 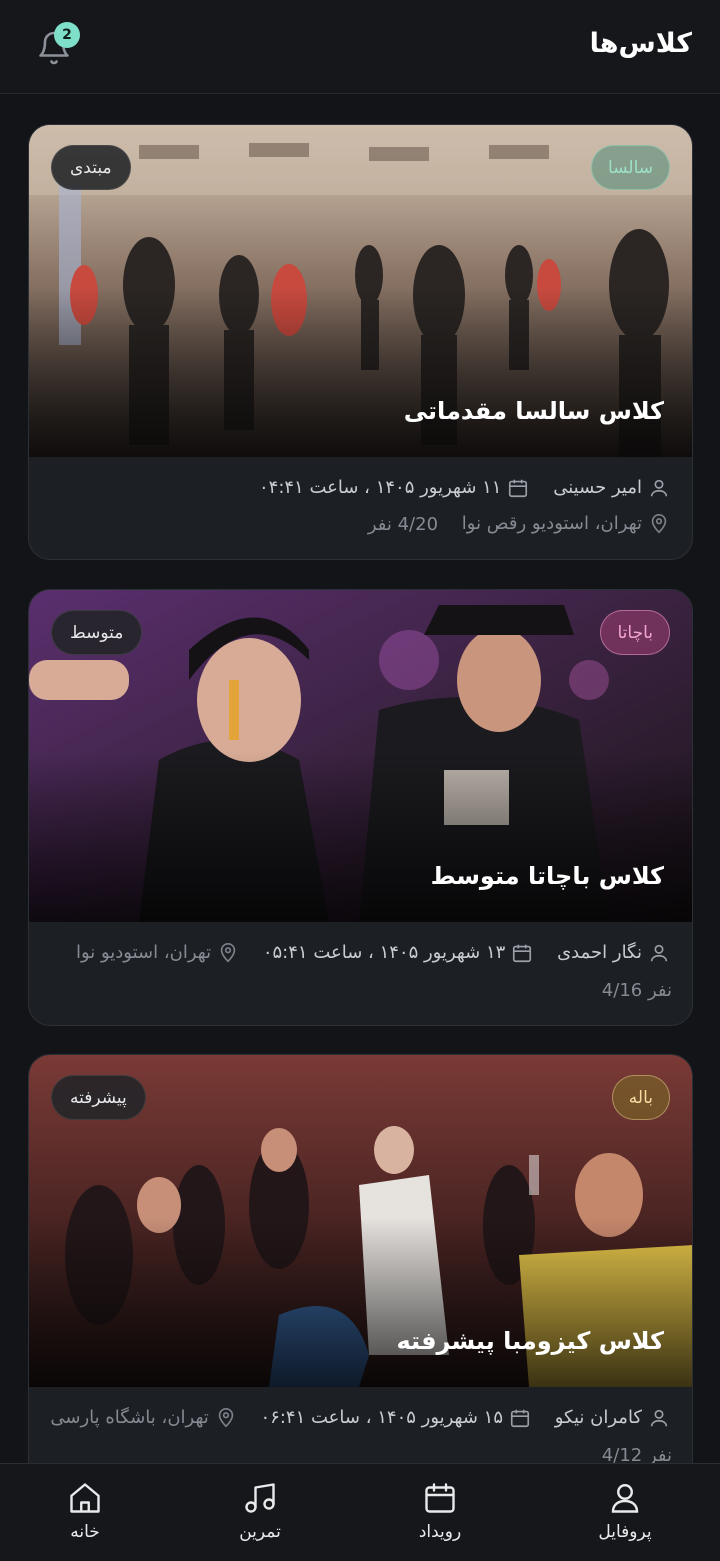 I want to click on location-info: تهران، باشگاه پارسی, so click(x=143, y=1418).